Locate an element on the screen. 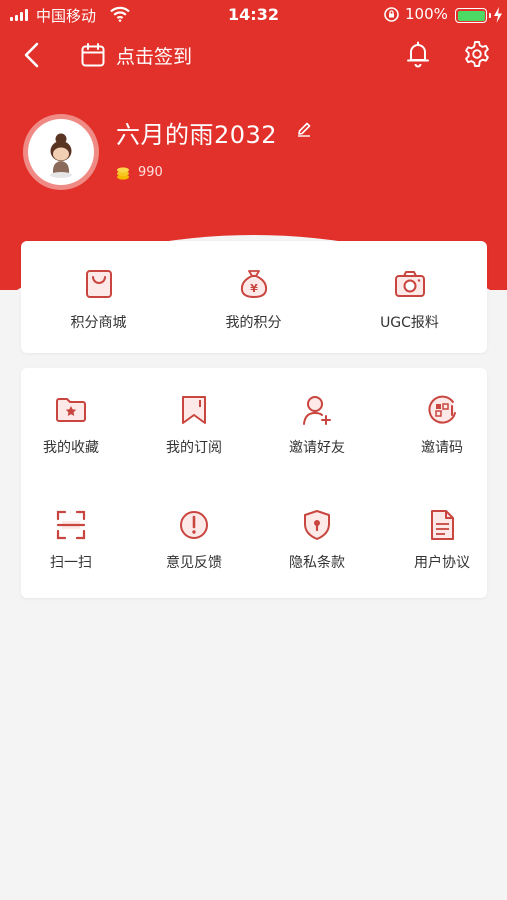 The width and height of the screenshot is (507, 900). menu-item-label: 隐私条款 is located at coordinates (317, 563).